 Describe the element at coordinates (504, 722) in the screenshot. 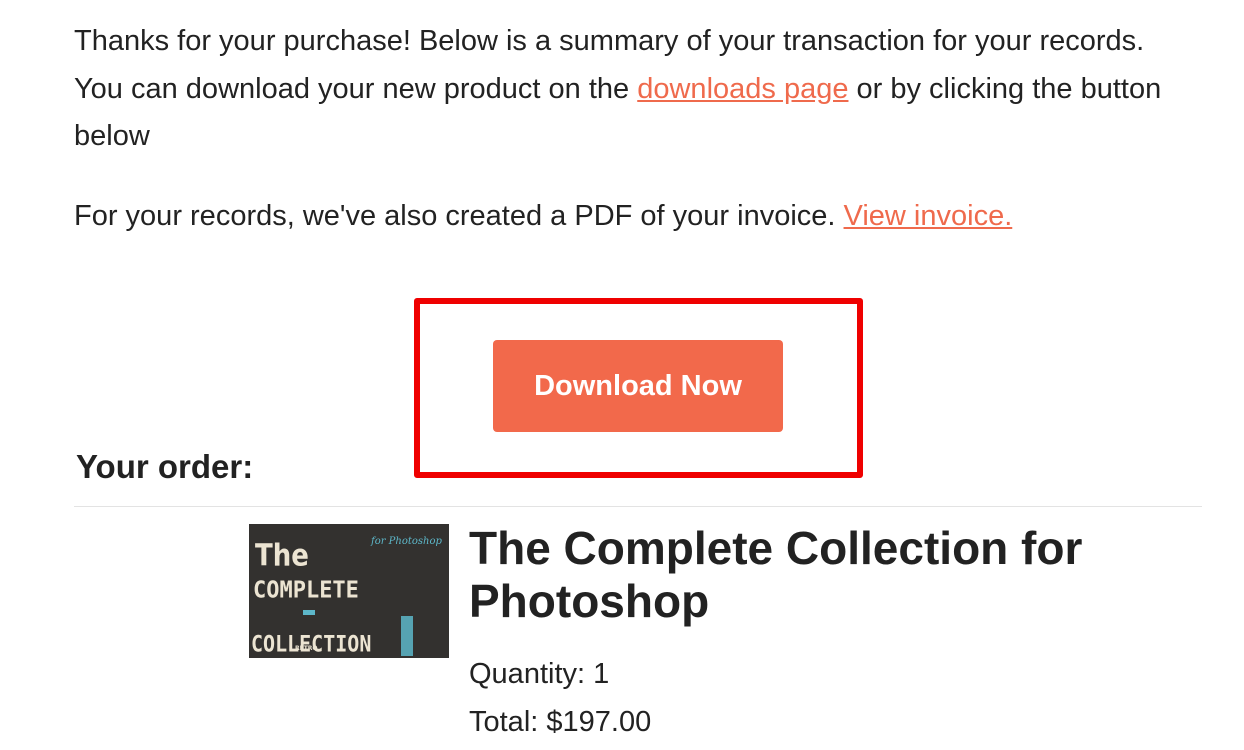

I see `total-label: Total:` at that location.